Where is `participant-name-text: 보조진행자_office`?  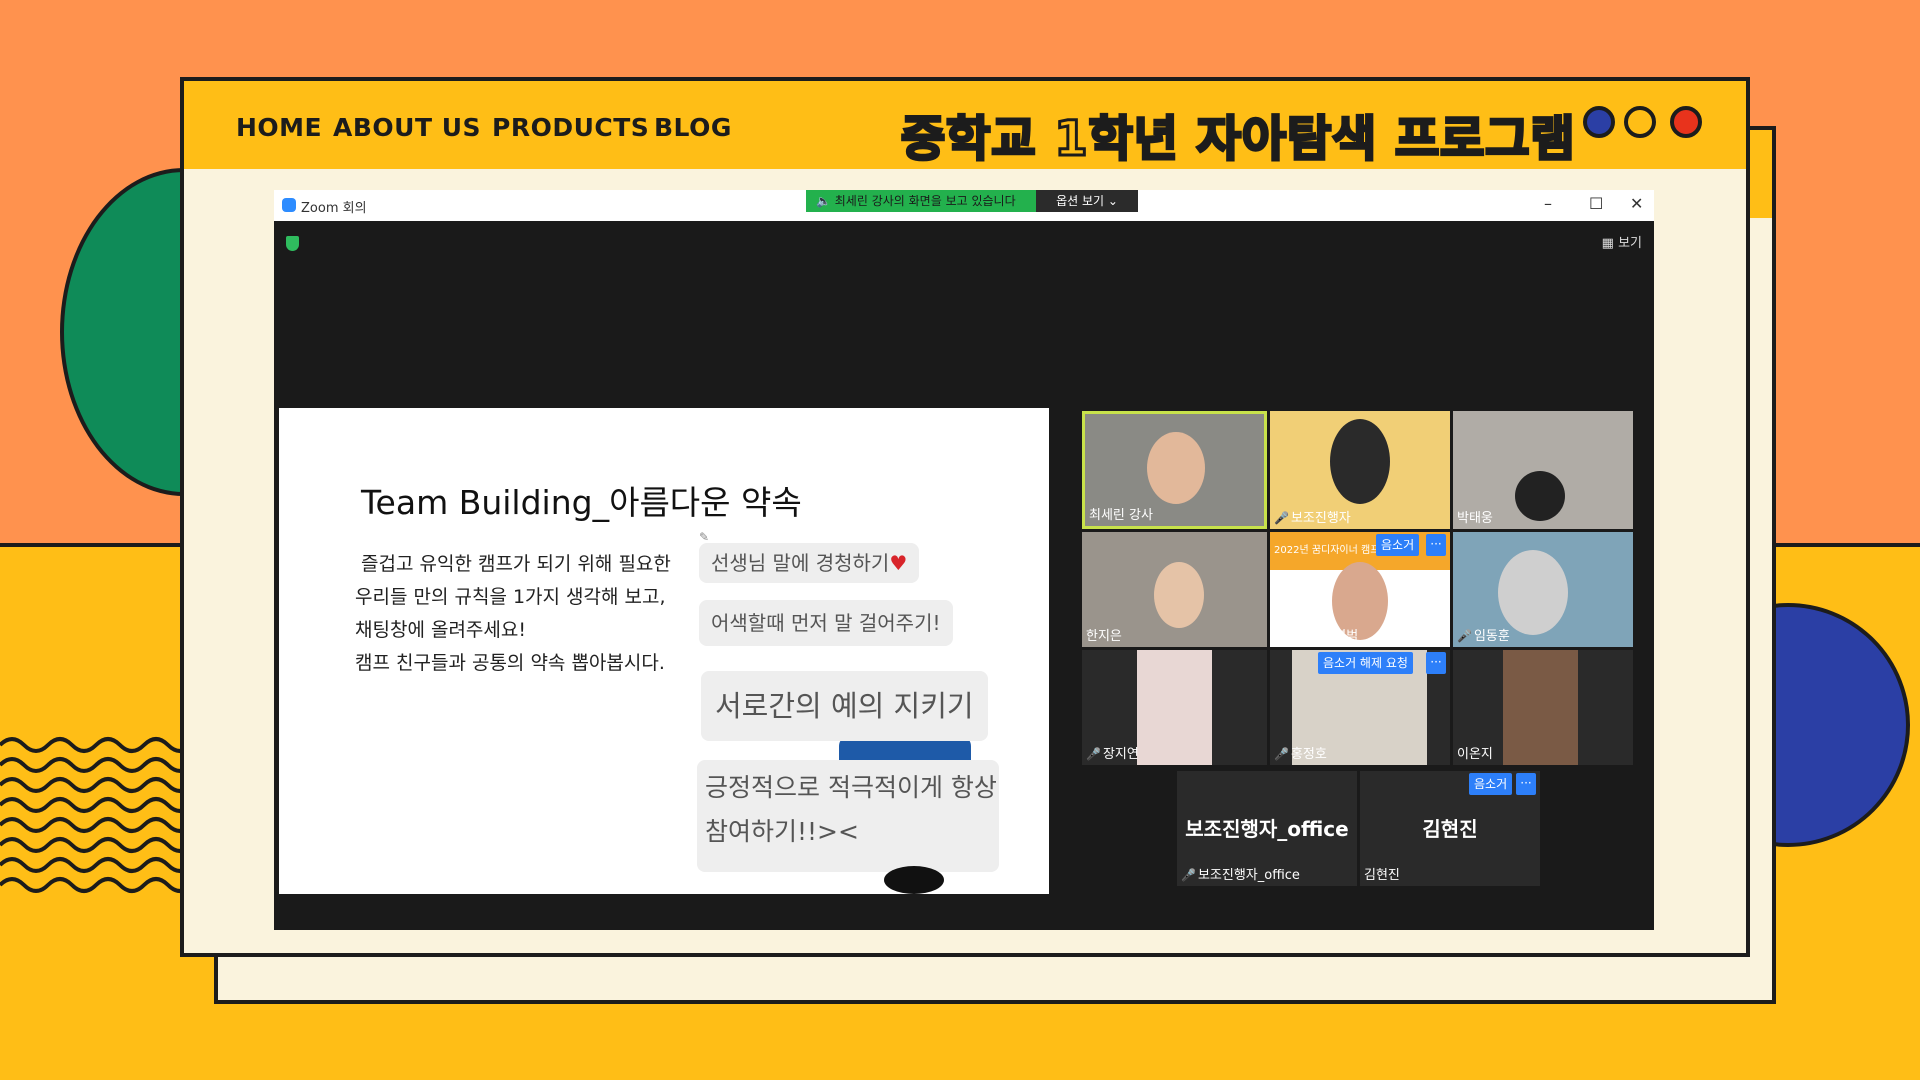 participant-name-text: 보조진행자_office is located at coordinates (1248, 875).